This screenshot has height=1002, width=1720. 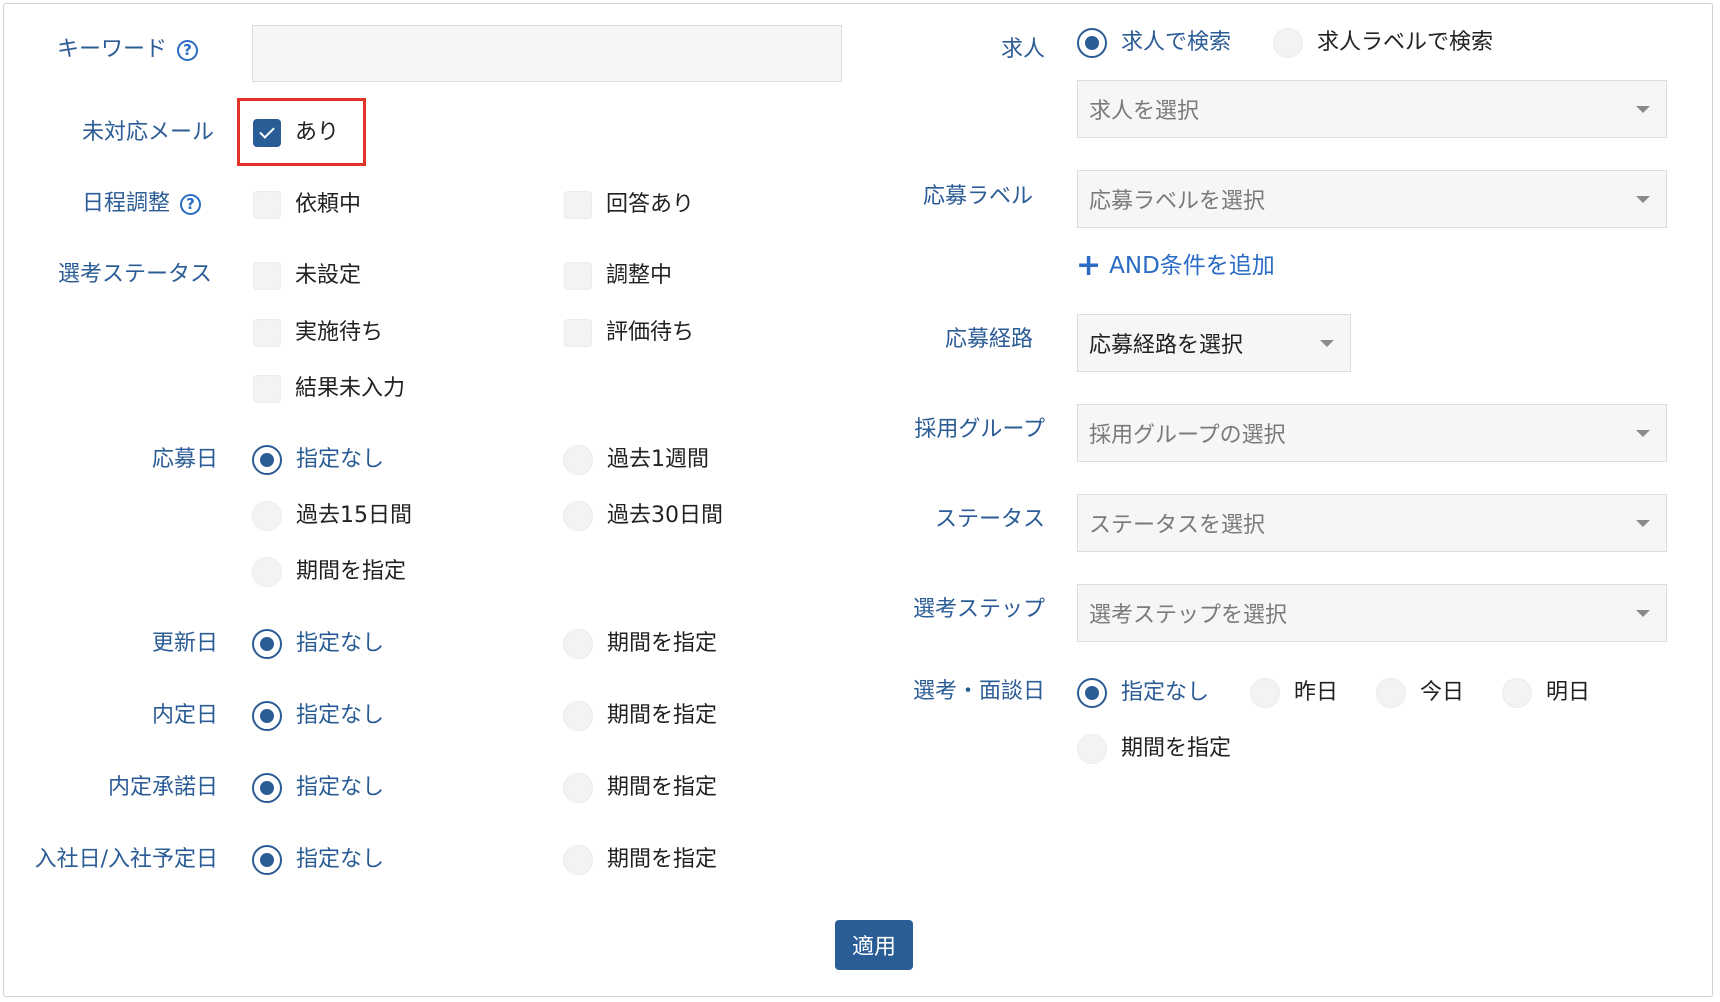 I want to click on apply-label-select: 応募ラベルを選択, so click(x=1372, y=199).